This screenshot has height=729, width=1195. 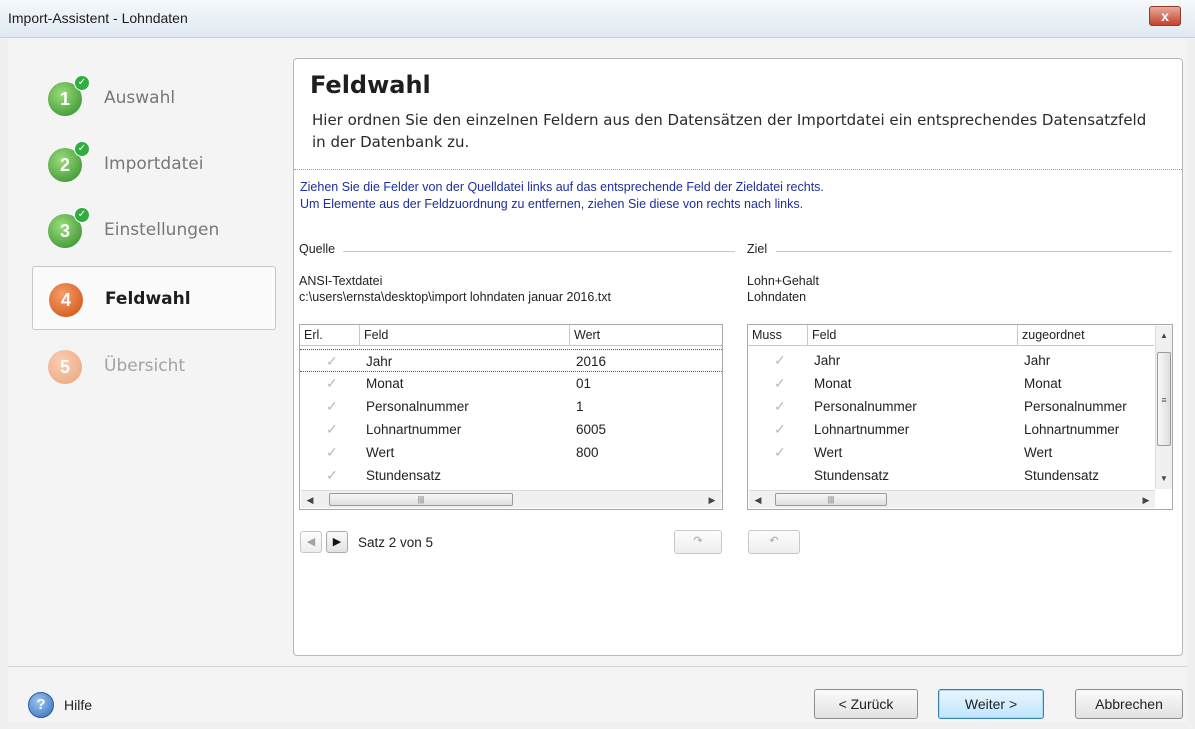 I want to click on scroll-up-icon: ▲, so click(x=1164, y=336).